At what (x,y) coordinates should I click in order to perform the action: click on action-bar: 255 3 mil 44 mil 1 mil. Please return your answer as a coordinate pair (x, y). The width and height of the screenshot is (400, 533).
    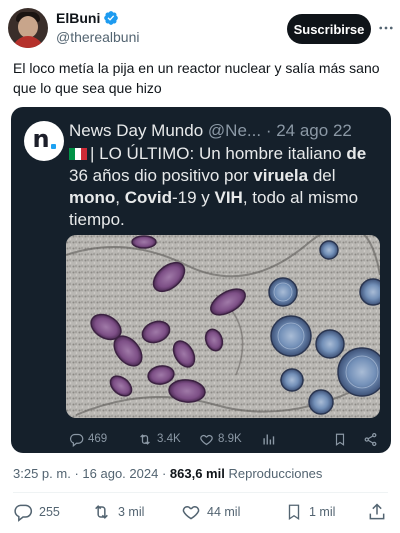
    Looking at the image, I should click on (200, 513).